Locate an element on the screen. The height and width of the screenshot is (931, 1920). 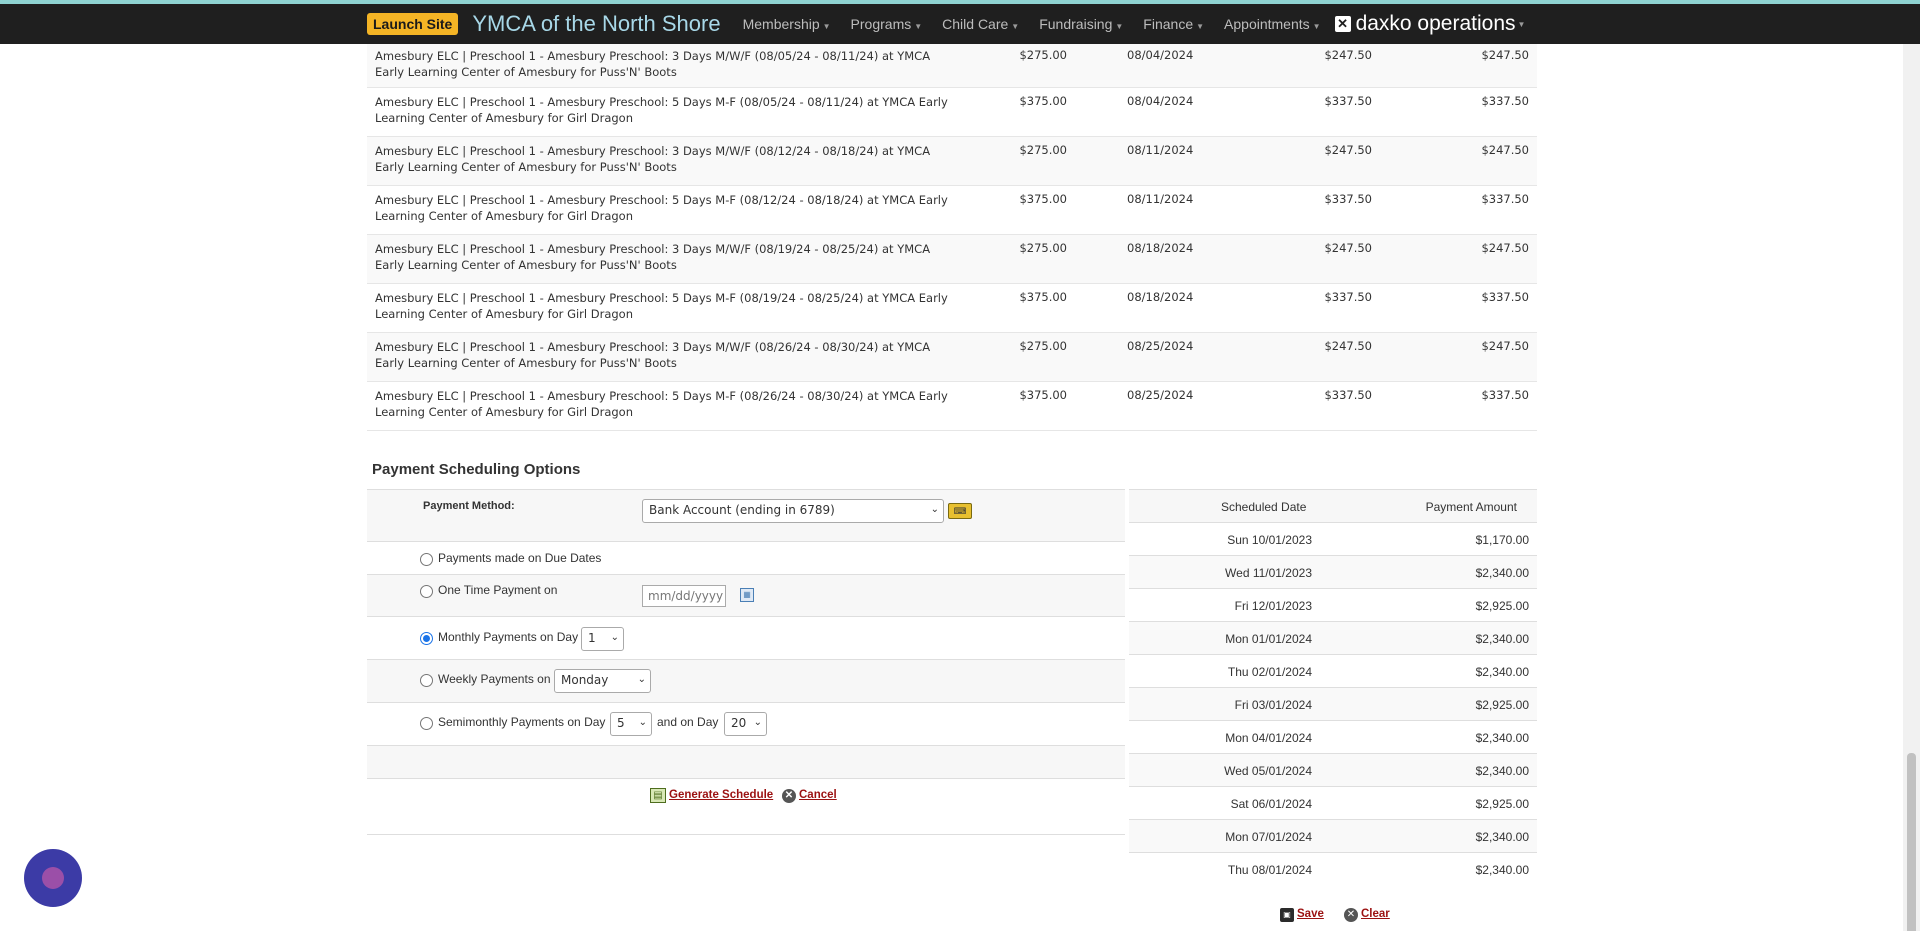
payment-method-select: Bank Account (ending in 6789) ⌄ is located at coordinates (793, 511).